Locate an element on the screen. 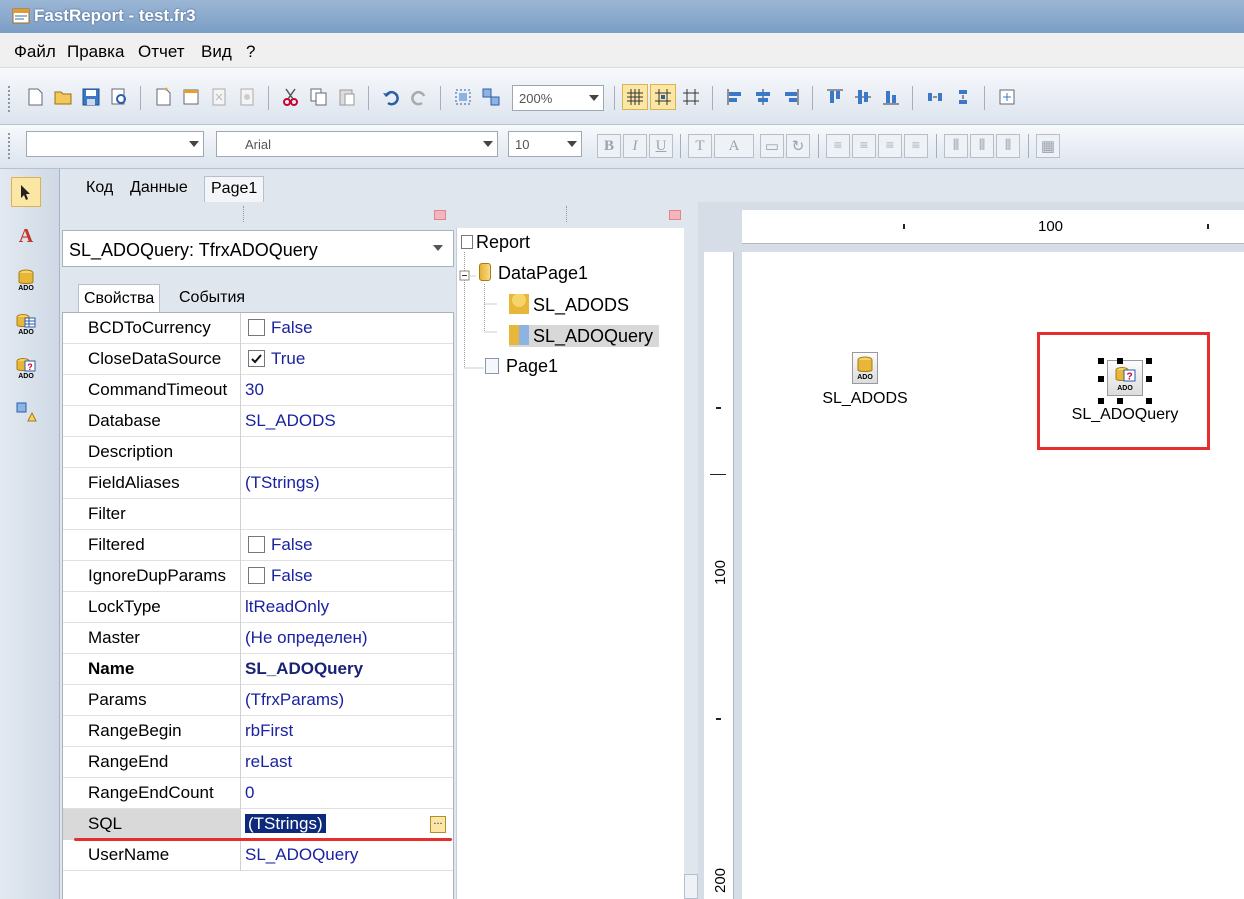 The image size is (1244, 899). property-row: Database SL_ADODS is located at coordinates (258, 421).